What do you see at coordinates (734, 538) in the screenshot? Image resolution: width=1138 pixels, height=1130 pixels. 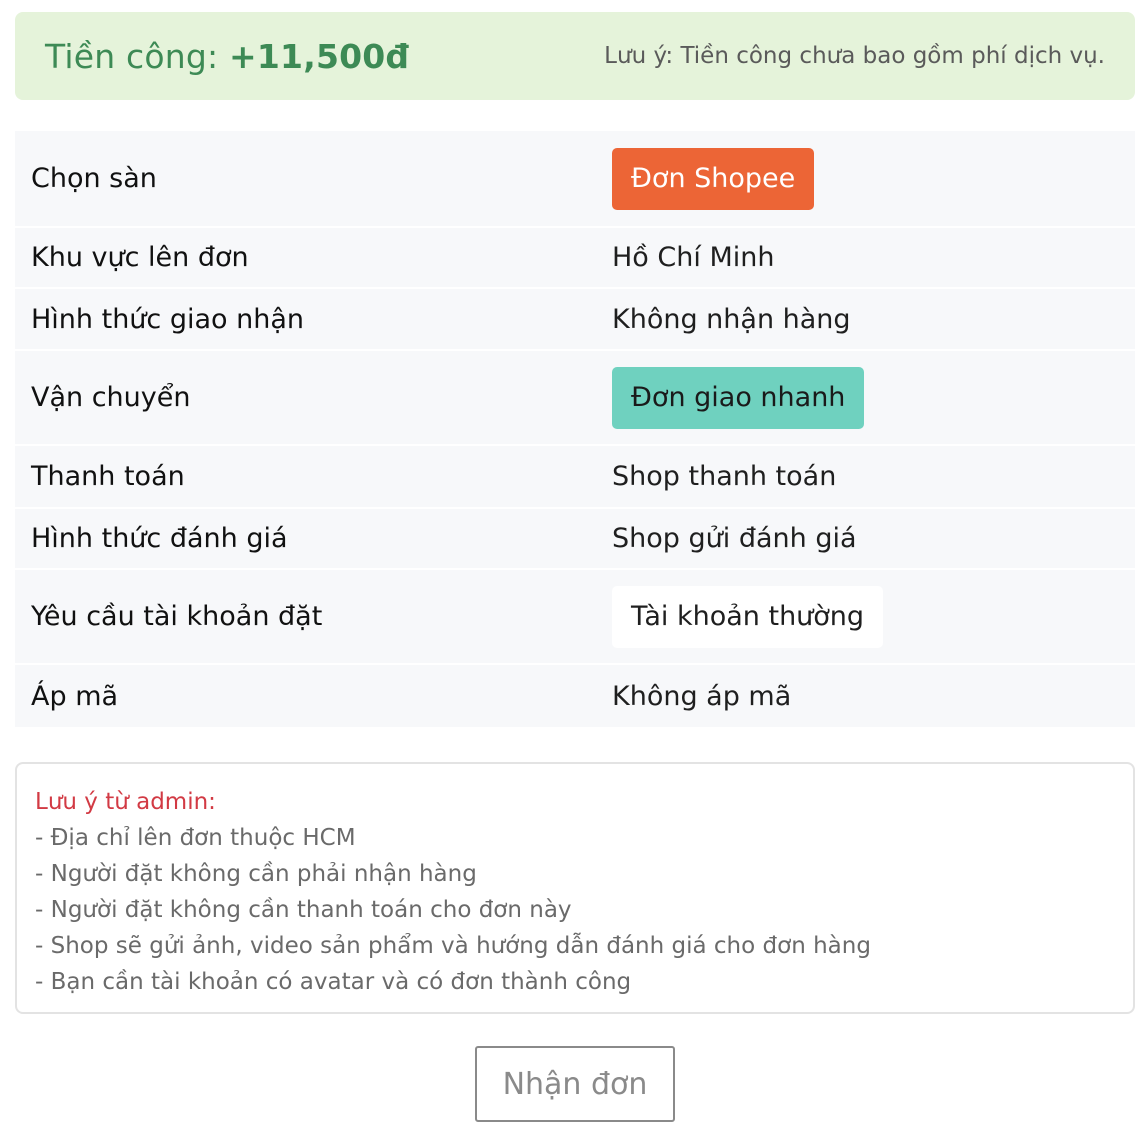 I see `row-value: Shop gửi đánh giá` at bounding box center [734, 538].